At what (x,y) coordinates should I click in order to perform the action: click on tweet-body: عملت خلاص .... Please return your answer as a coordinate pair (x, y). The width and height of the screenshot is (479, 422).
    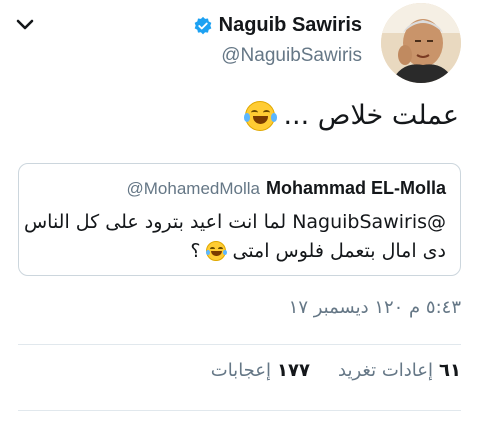
    Looking at the image, I should click on (351, 115).